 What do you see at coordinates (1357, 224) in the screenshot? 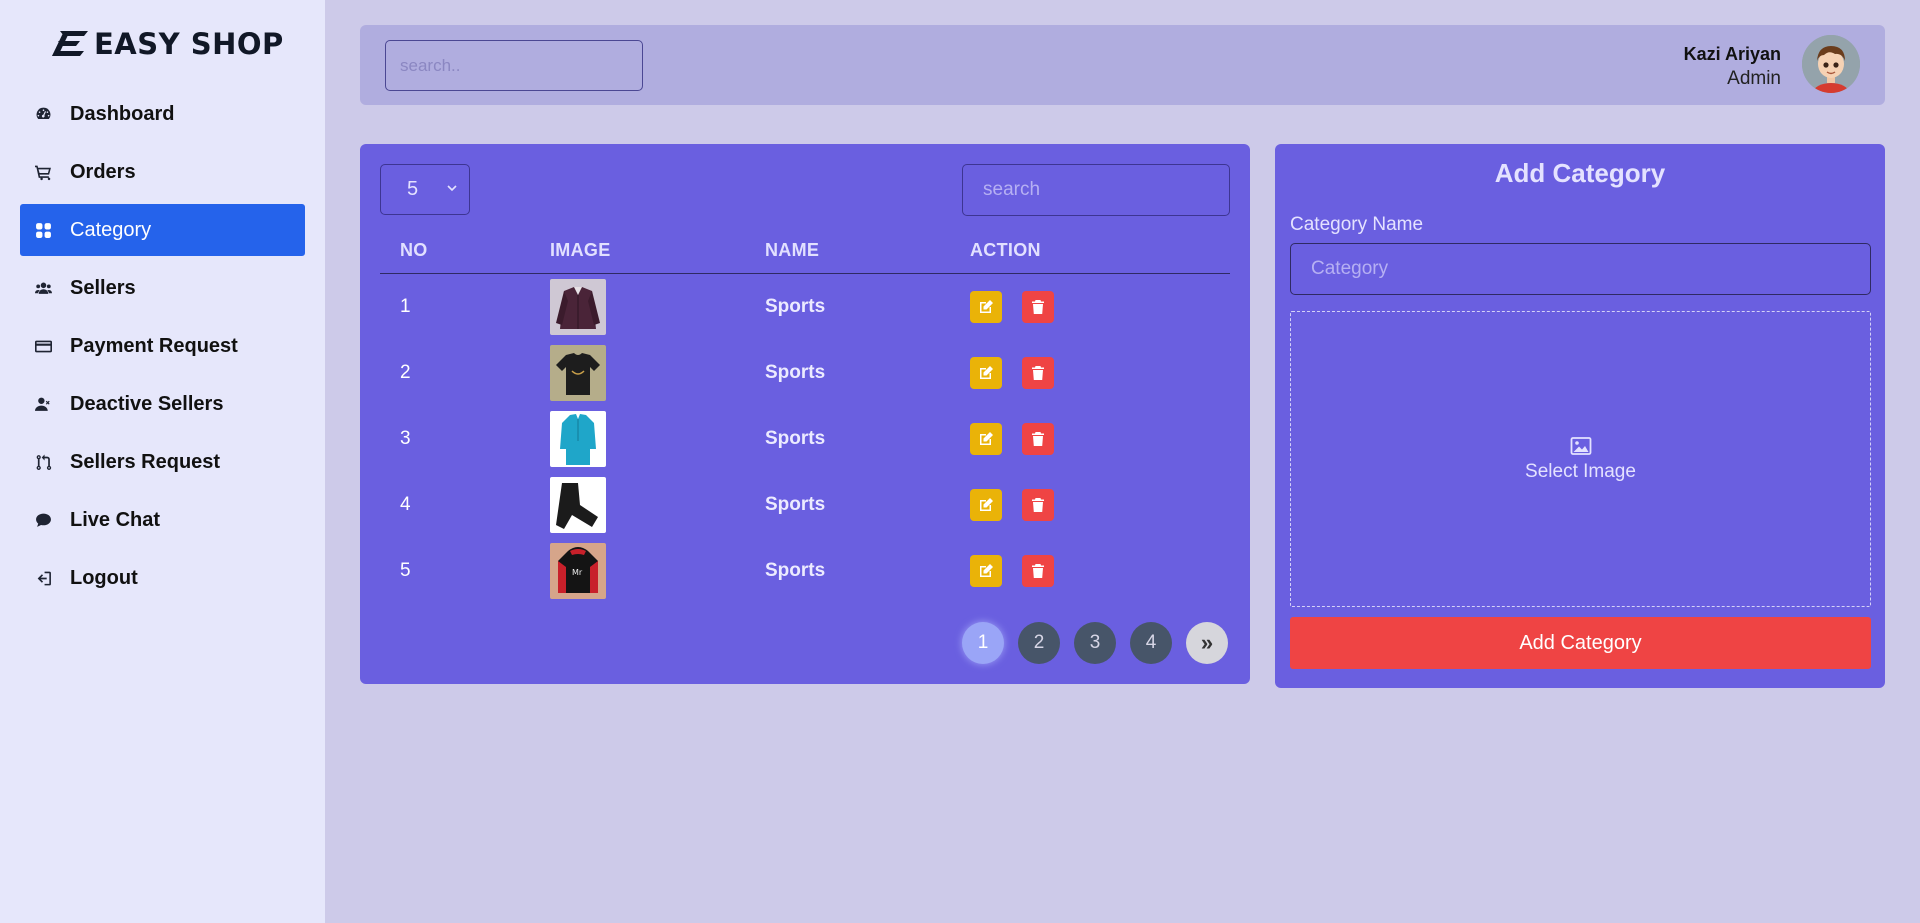
I see `category-name-label: Category Name` at bounding box center [1357, 224].